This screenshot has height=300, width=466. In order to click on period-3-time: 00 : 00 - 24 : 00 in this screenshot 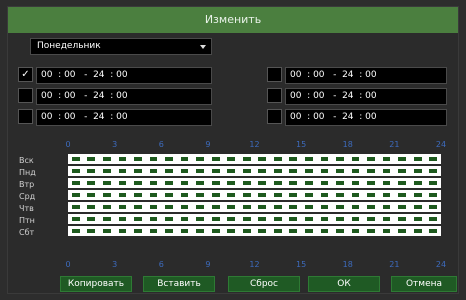, I will do `click(124, 117)`.